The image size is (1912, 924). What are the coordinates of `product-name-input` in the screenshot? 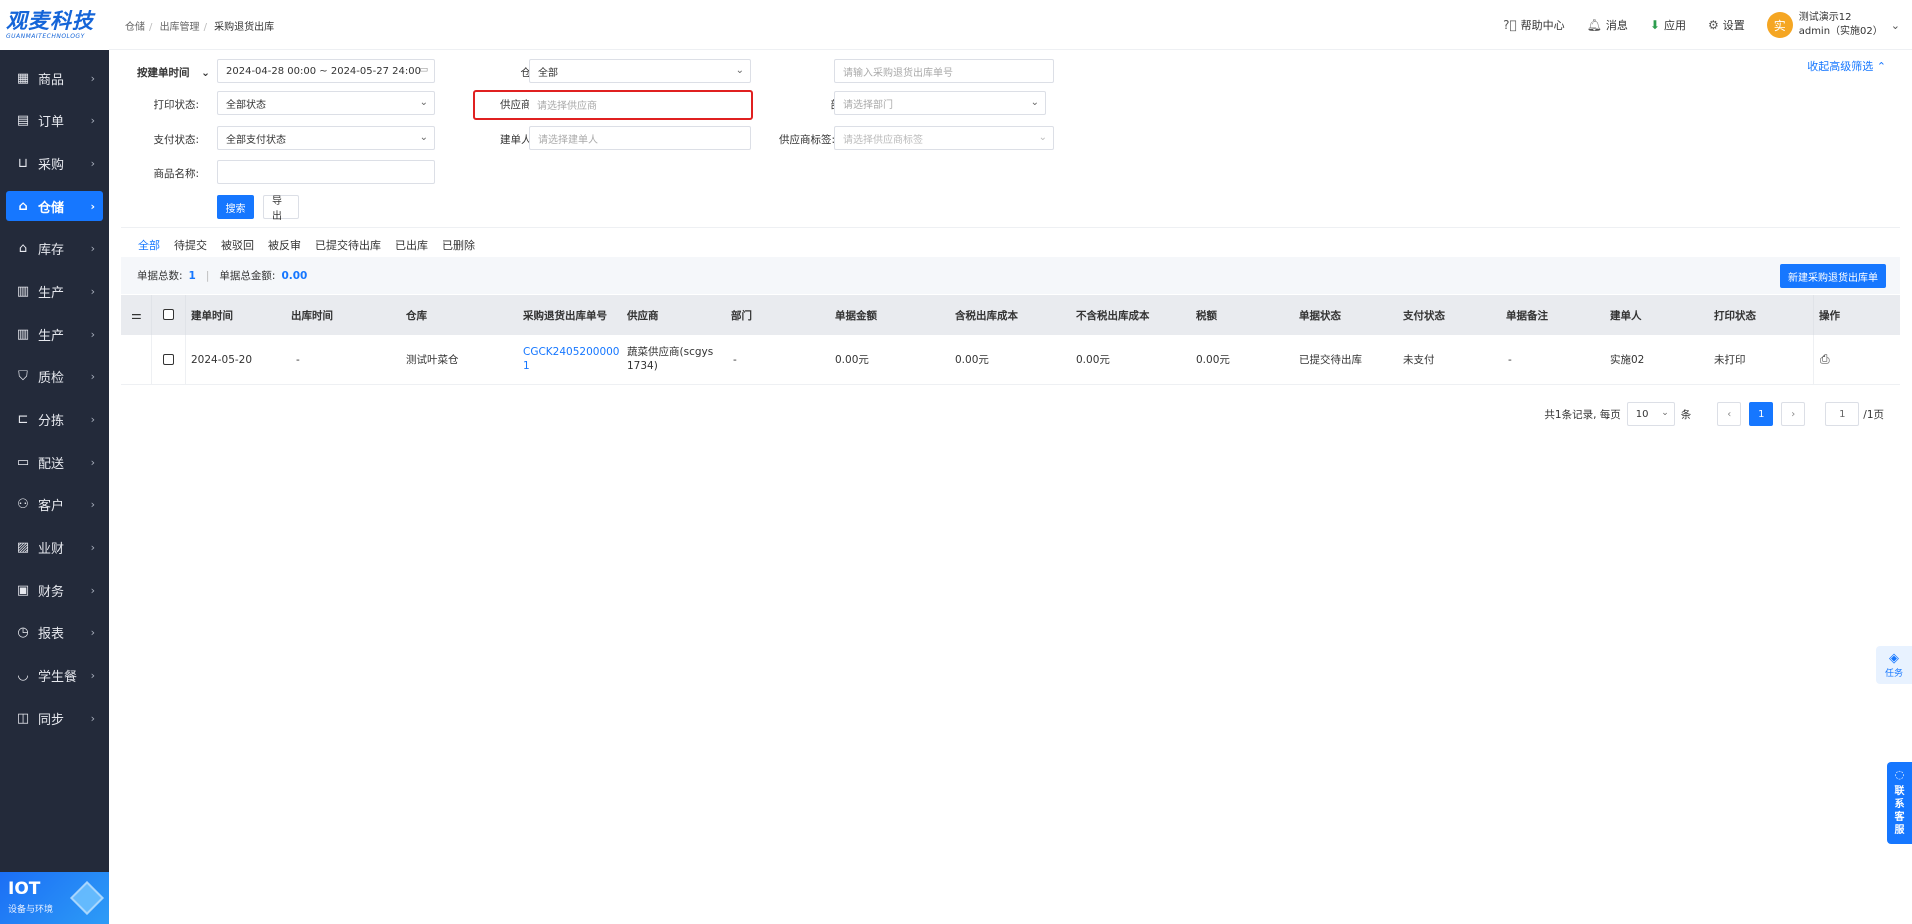 It's located at (326, 172).